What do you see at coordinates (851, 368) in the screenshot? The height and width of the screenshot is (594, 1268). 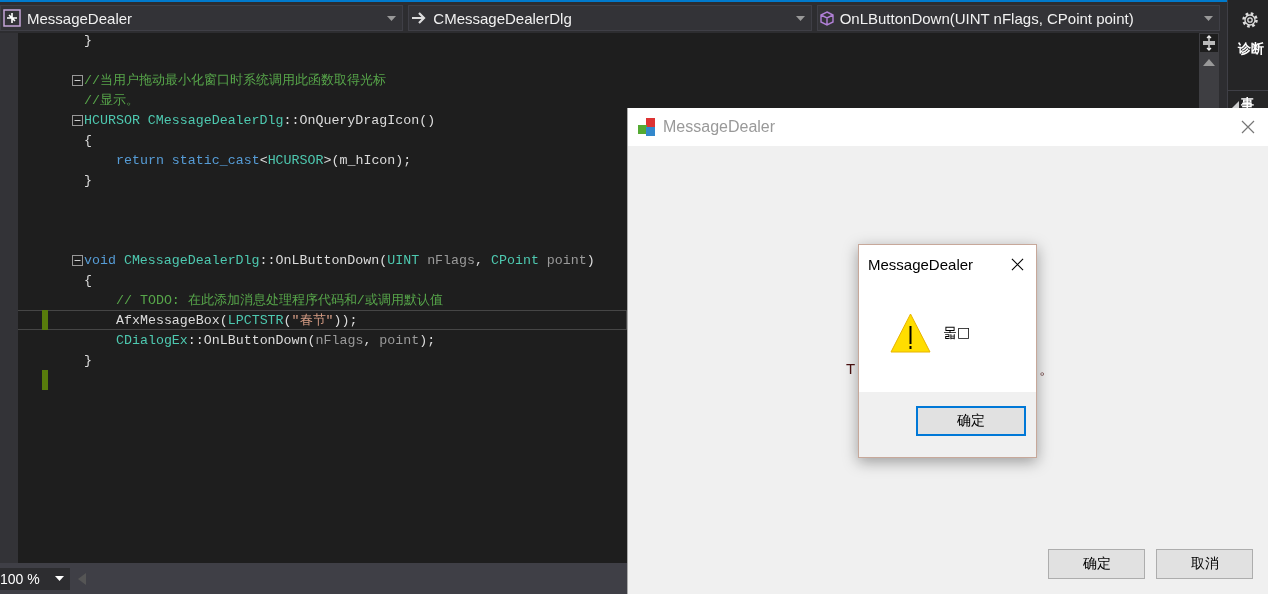 I see `static-text: T` at bounding box center [851, 368].